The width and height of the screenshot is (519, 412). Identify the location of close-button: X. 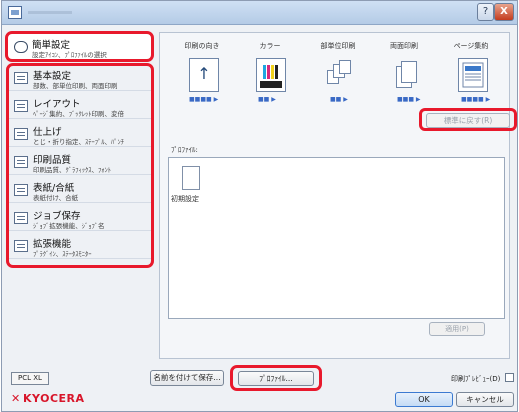
(504, 12).